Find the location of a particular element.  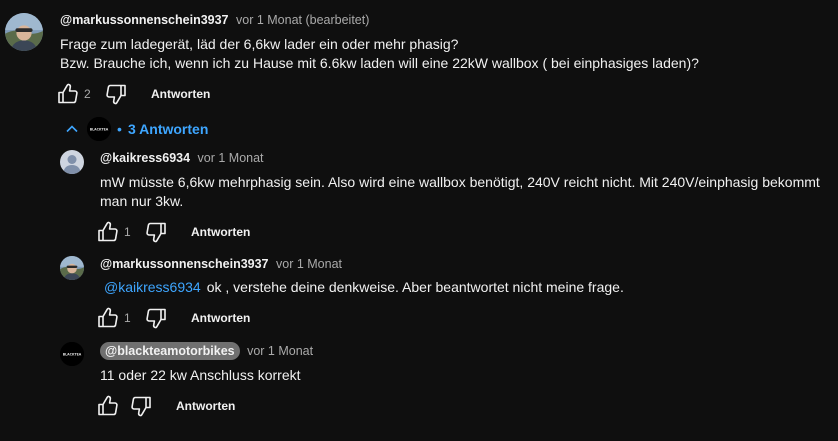

avatar: BLACKTEA is located at coordinates (72, 354).